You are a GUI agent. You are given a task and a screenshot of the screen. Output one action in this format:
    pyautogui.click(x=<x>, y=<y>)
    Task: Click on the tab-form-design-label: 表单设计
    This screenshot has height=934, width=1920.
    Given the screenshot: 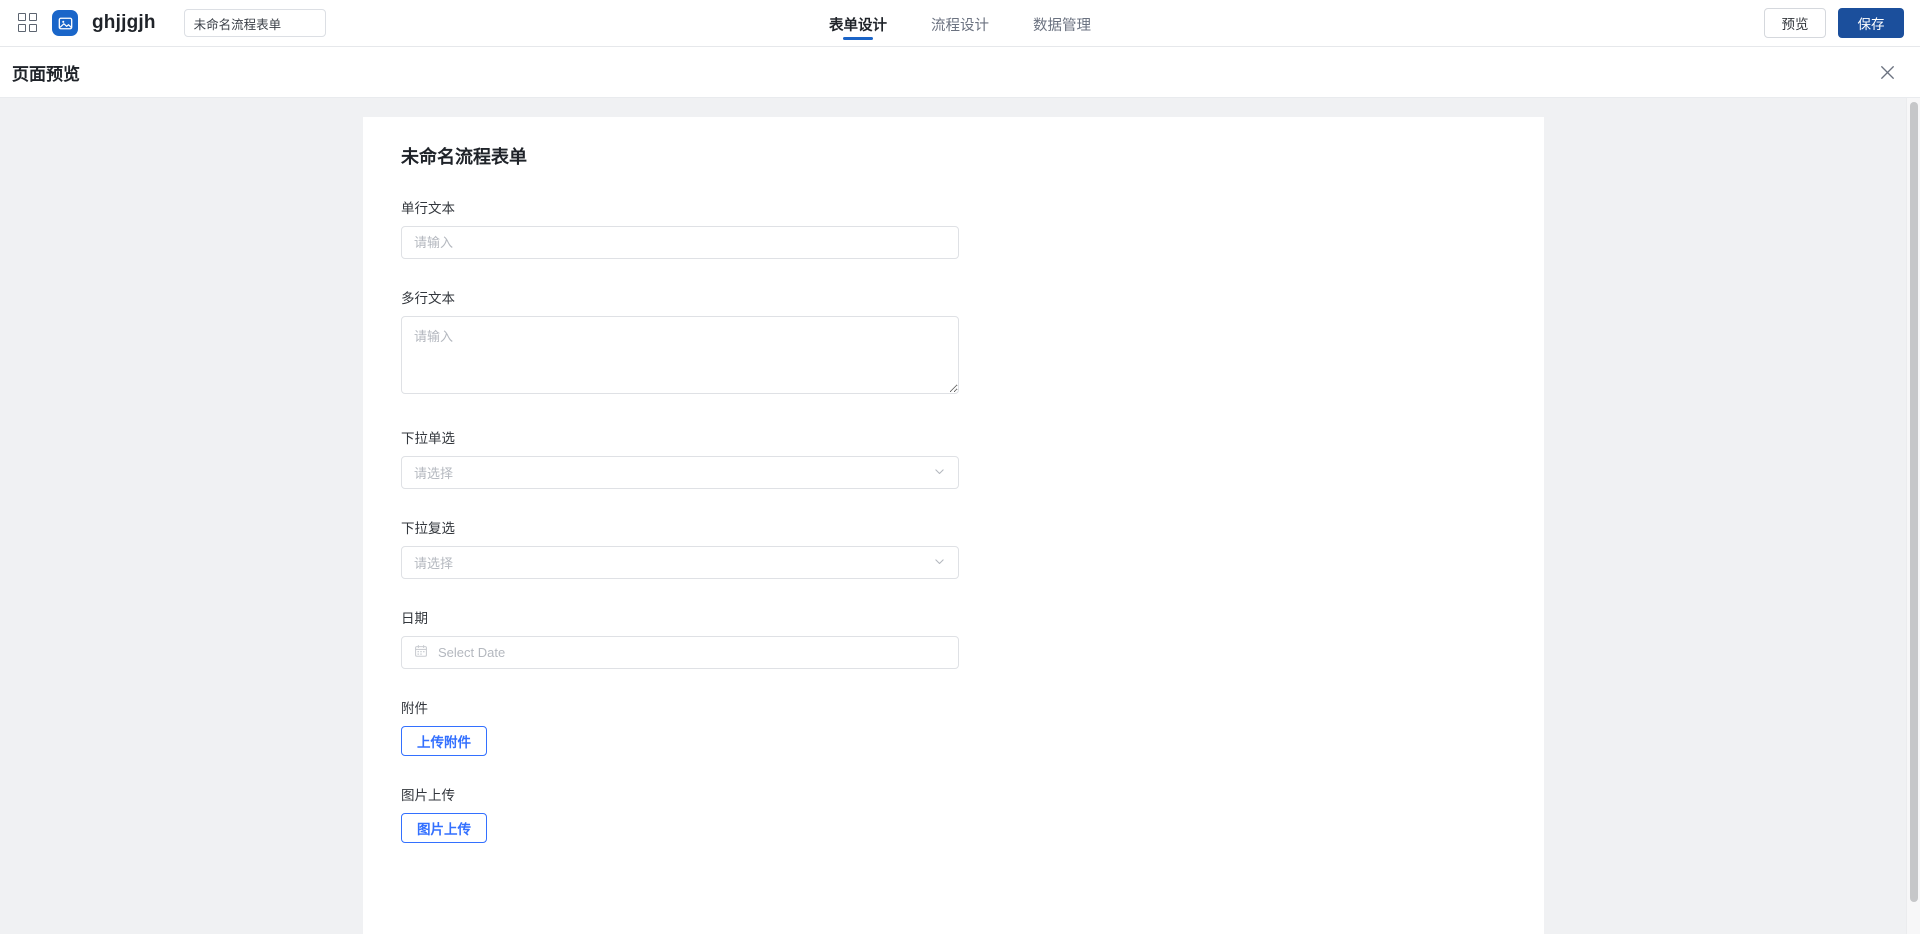 What is the action you would take?
    pyautogui.click(x=858, y=25)
    